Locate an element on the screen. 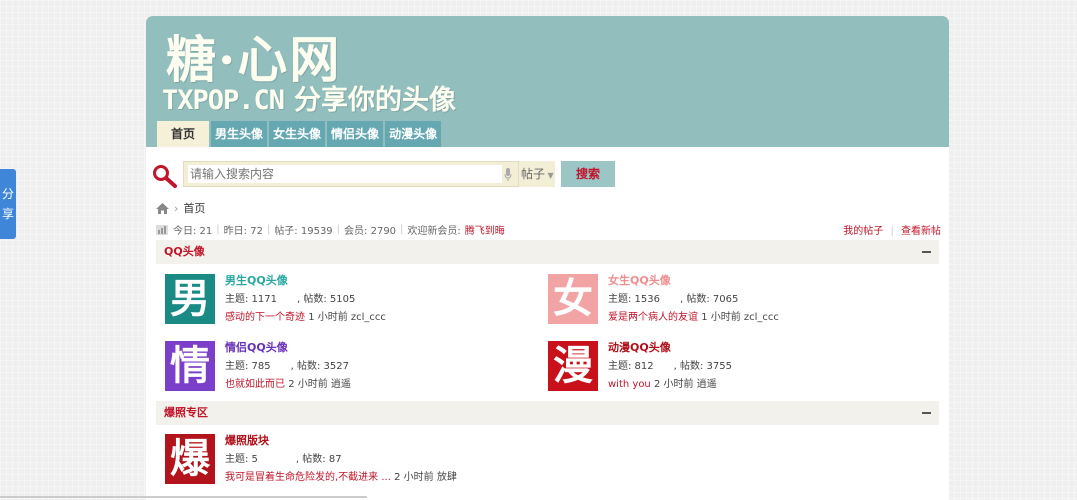  forum-last-post: with you 2 小时前 逍遥 is located at coordinates (662, 382).